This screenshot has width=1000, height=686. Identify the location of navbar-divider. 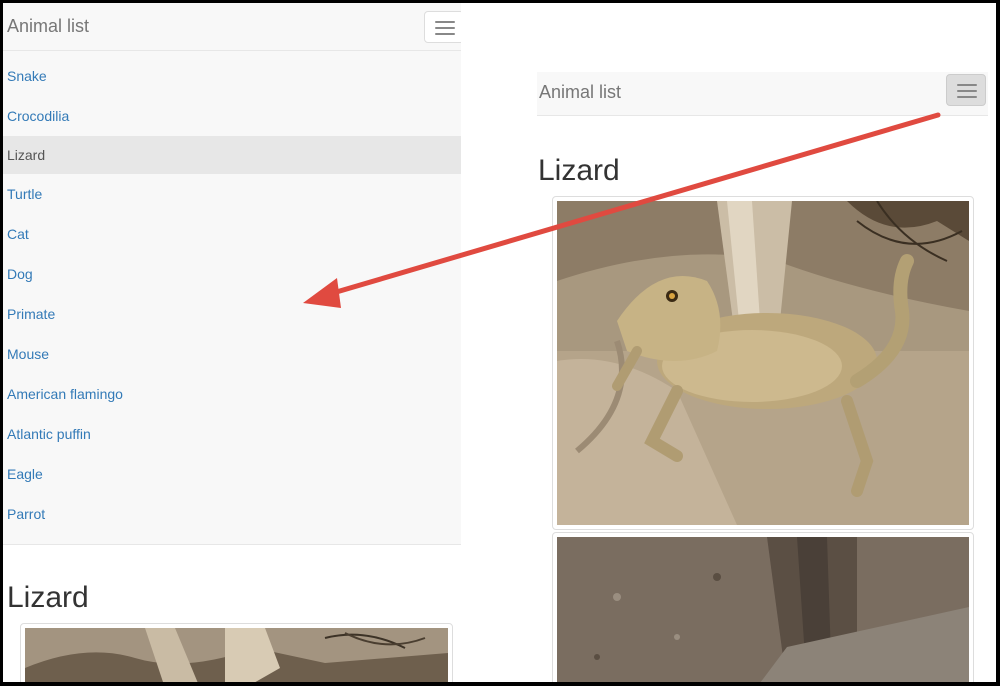
(232, 50).